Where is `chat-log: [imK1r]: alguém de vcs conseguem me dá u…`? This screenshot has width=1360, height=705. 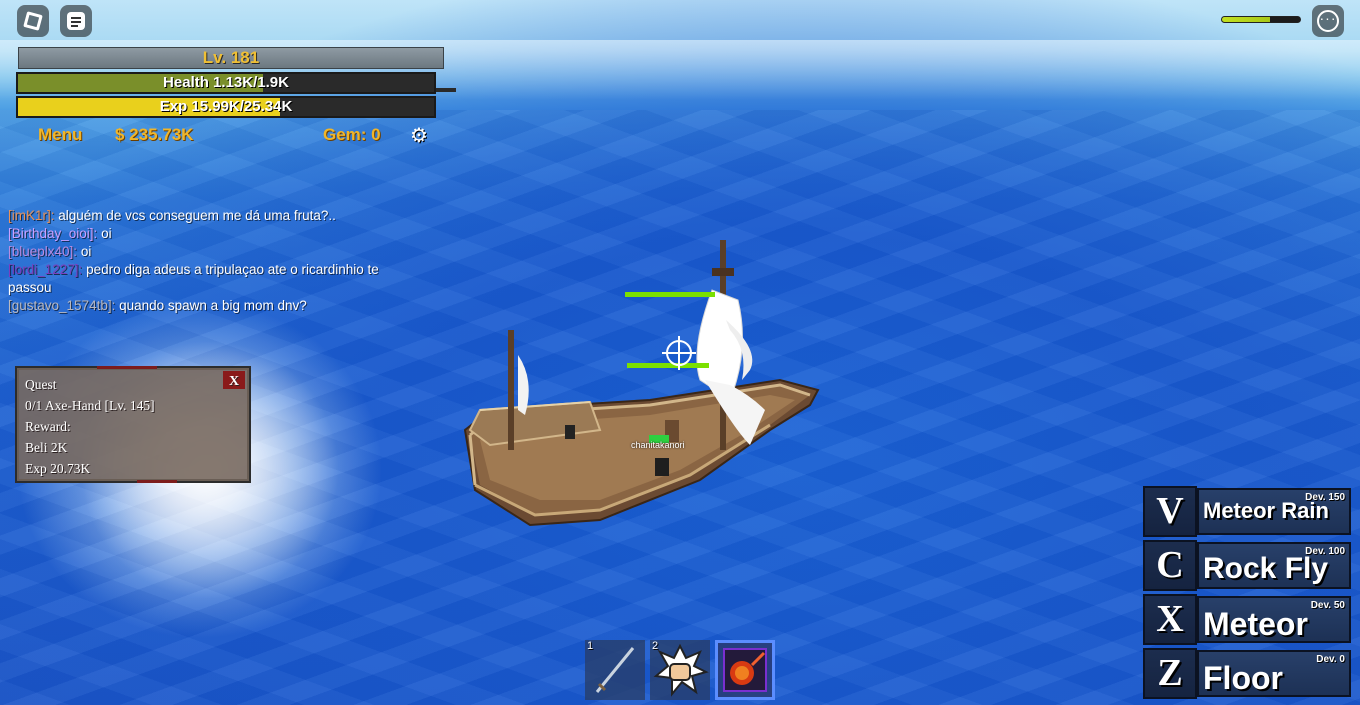 chat-log: [imK1r]: alguém de vcs conseguem me dá u… is located at coordinates (208, 261).